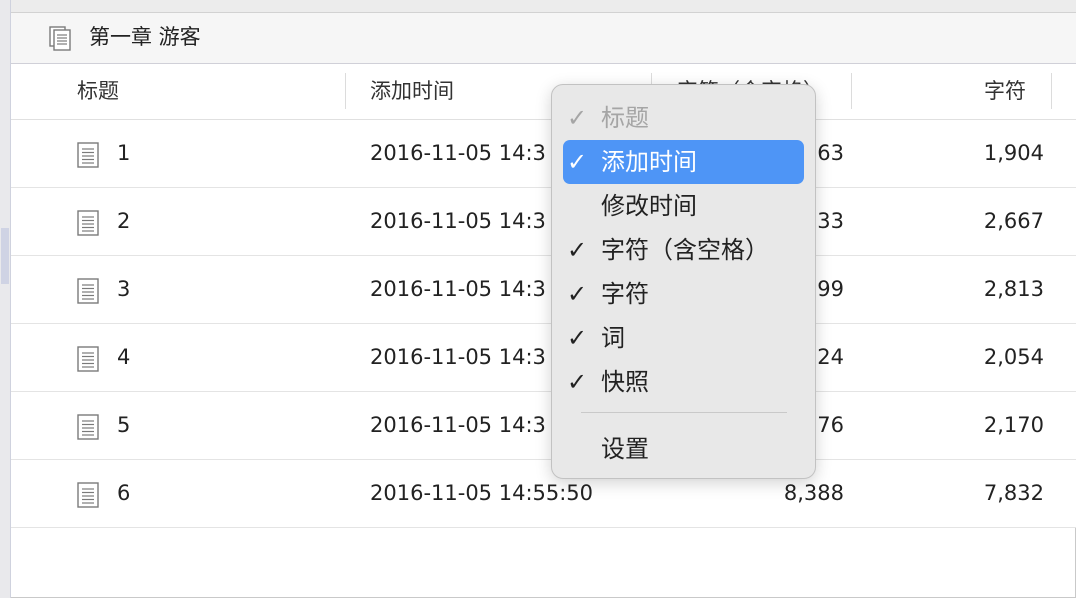 The image size is (1076, 598). What do you see at coordinates (124, 493) in the screenshot?
I see `cell-title: 6` at bounding box center [124, 493].